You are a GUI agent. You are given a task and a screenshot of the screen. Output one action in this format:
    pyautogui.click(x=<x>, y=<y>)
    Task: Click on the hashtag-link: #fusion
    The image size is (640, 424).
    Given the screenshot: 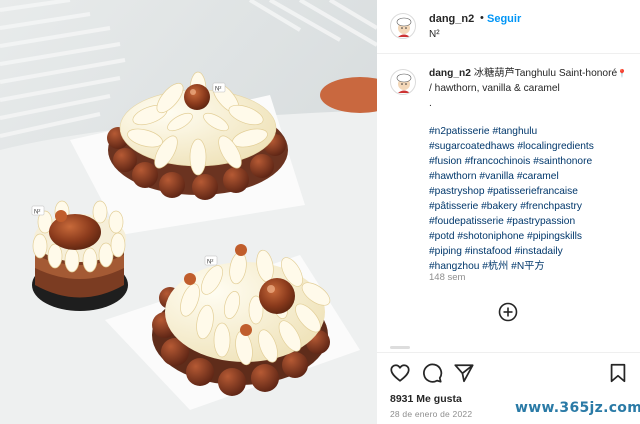 What is the action you would take?
    pyautogui.click(x=445, y=161)
    